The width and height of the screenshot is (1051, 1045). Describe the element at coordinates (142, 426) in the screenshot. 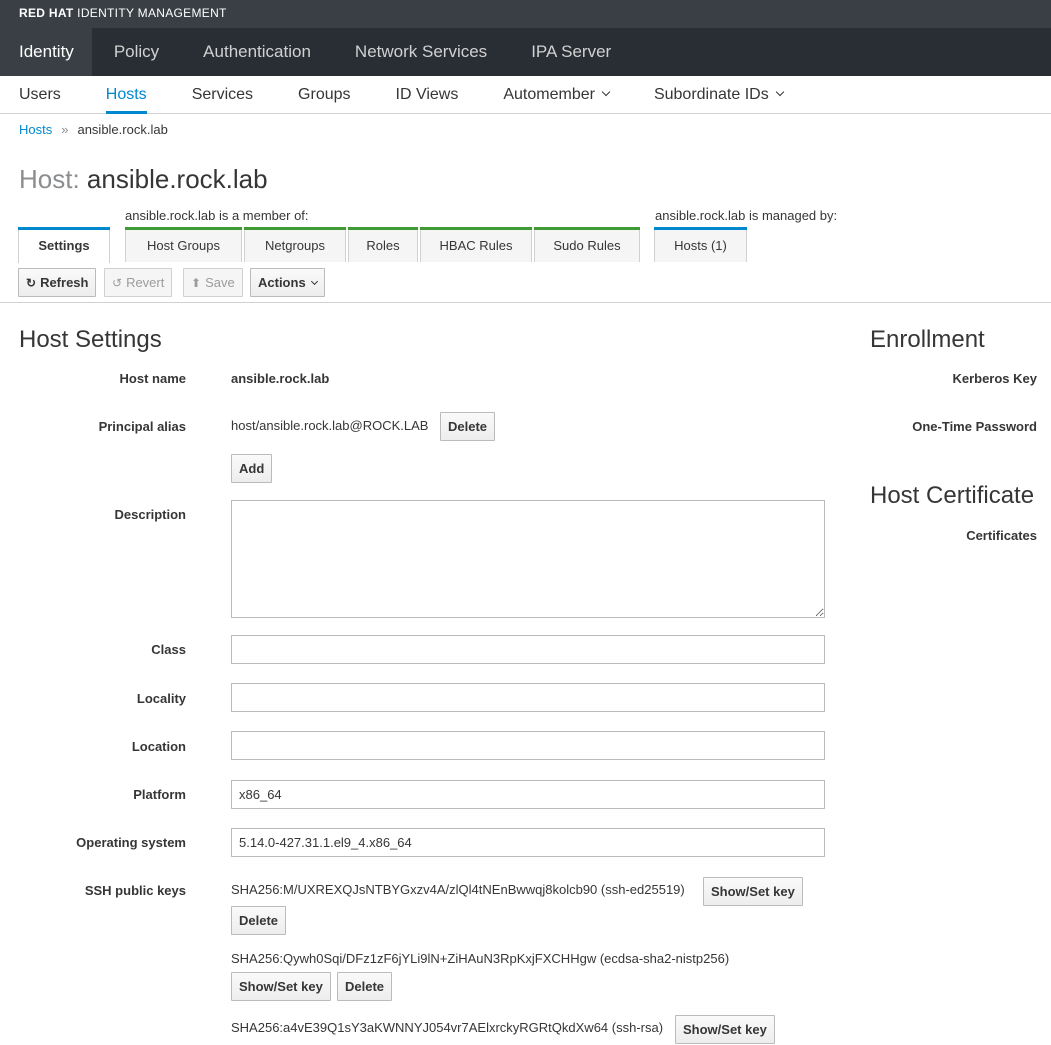

I see `principal-alias-label: Principal alias` at that location.